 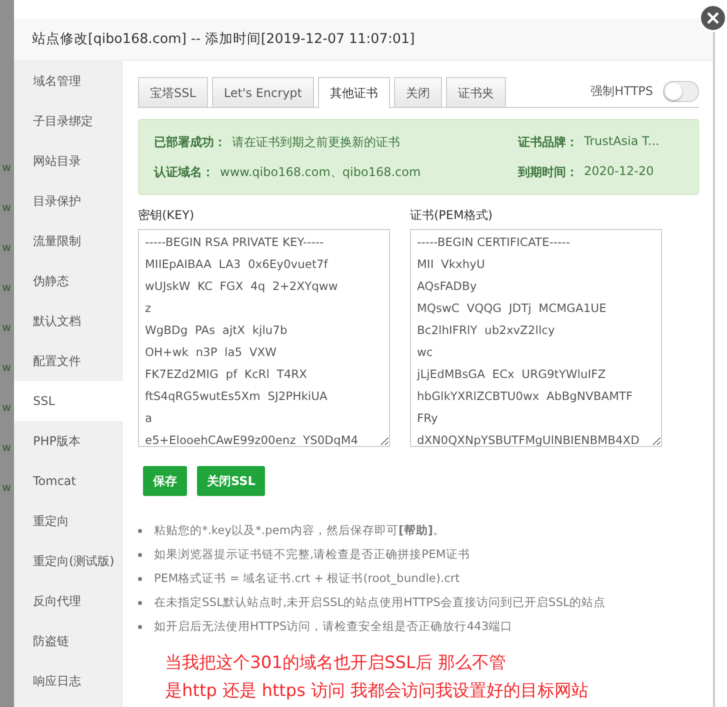 What do you see at coordinates (713, 18) in the screenshot?
I see `close-icon` at bounding box center [713, 18].